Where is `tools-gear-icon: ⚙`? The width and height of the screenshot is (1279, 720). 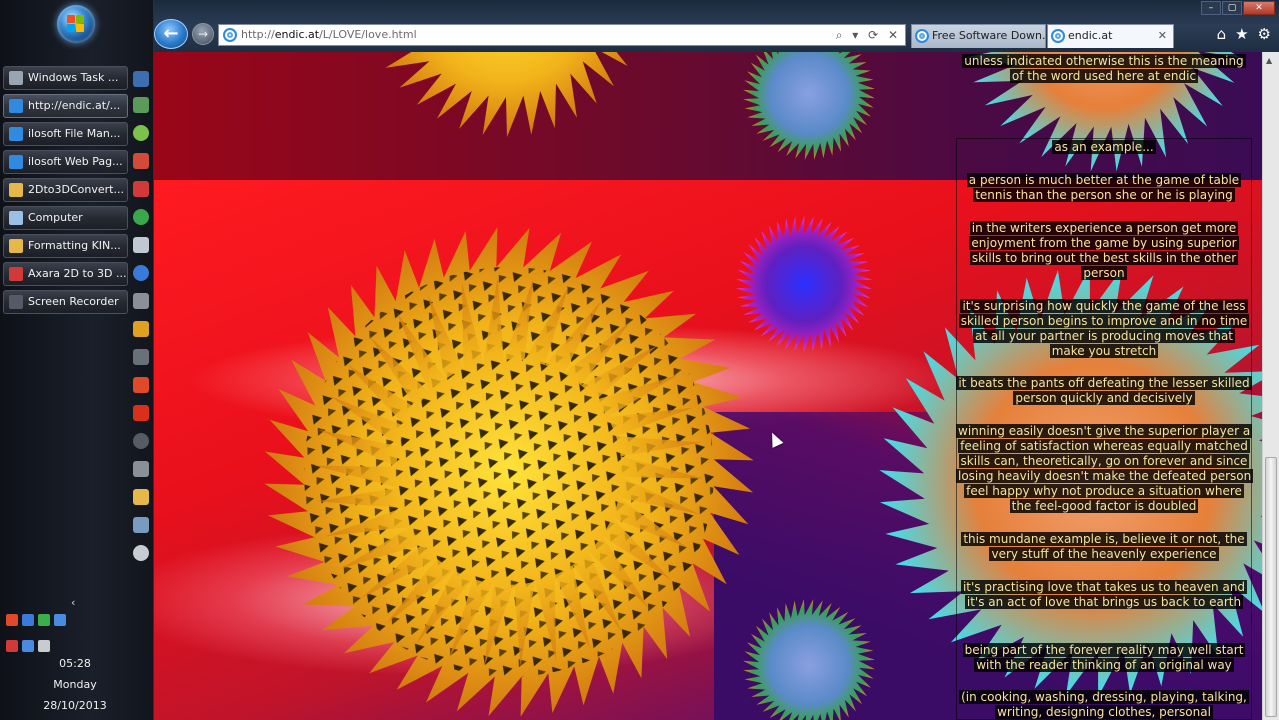 tools-gear-icon: ⚙ is located at coordinates (1264, 34).